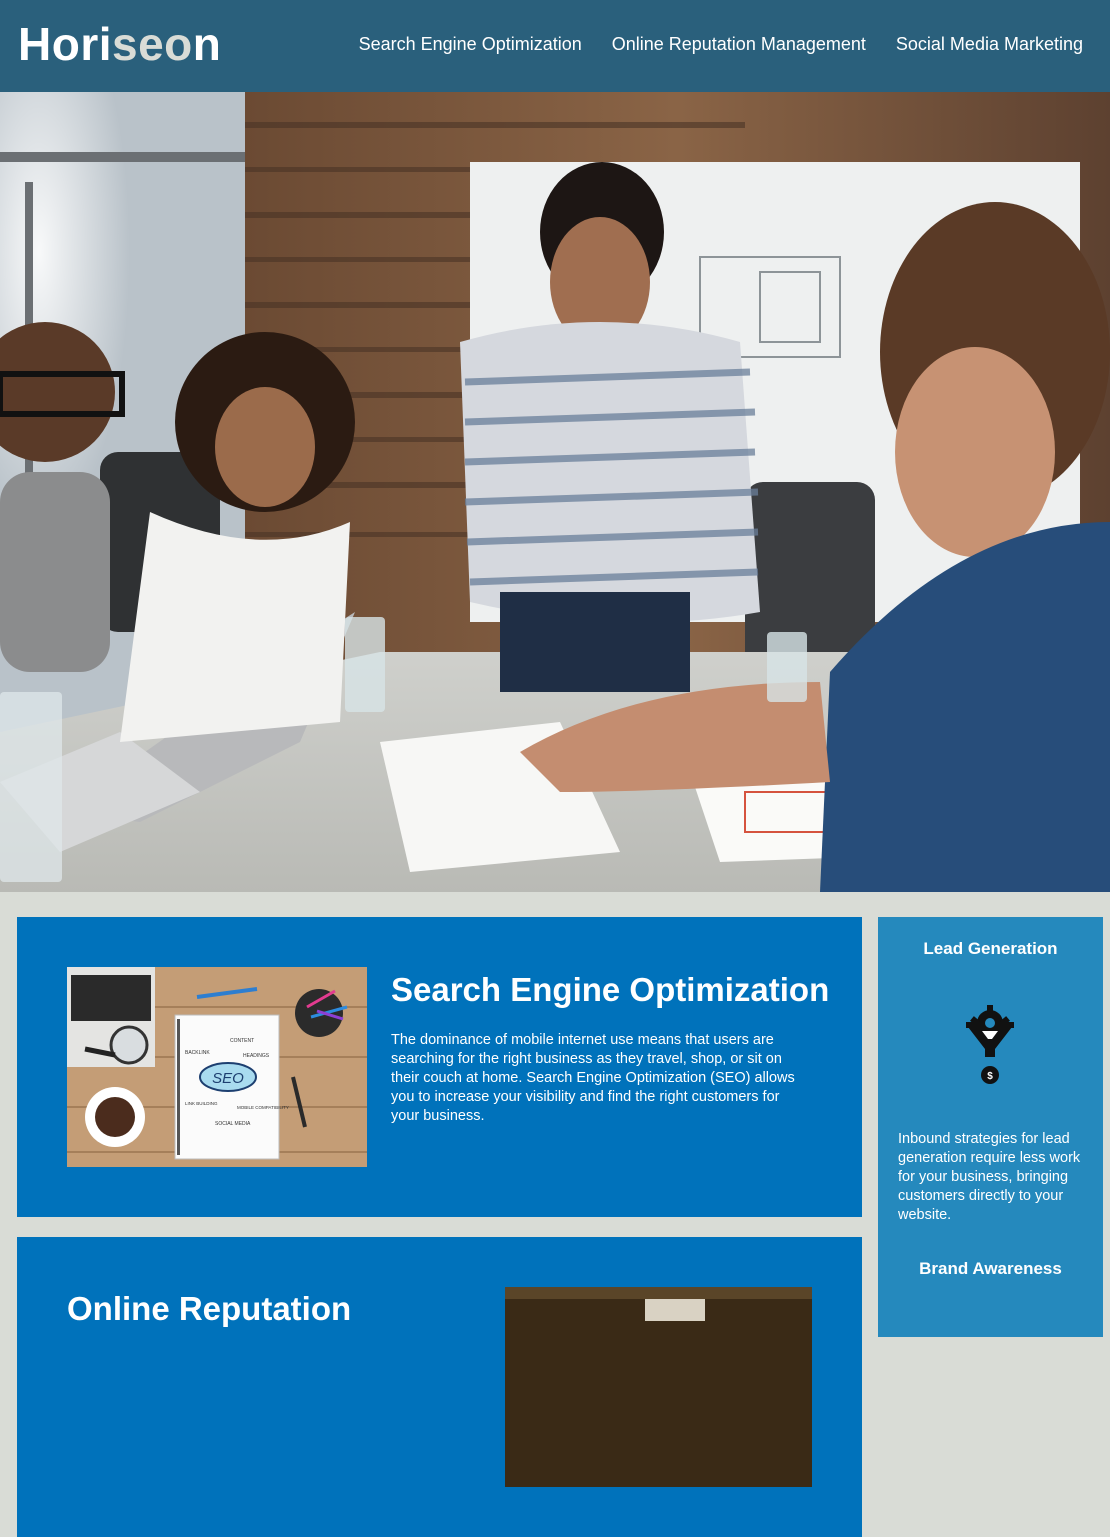  What do you see at coordinates (439, 1387) in the screenshot?
I see `reputation-section: Online Reputation` at bounding box center [439, 1387].